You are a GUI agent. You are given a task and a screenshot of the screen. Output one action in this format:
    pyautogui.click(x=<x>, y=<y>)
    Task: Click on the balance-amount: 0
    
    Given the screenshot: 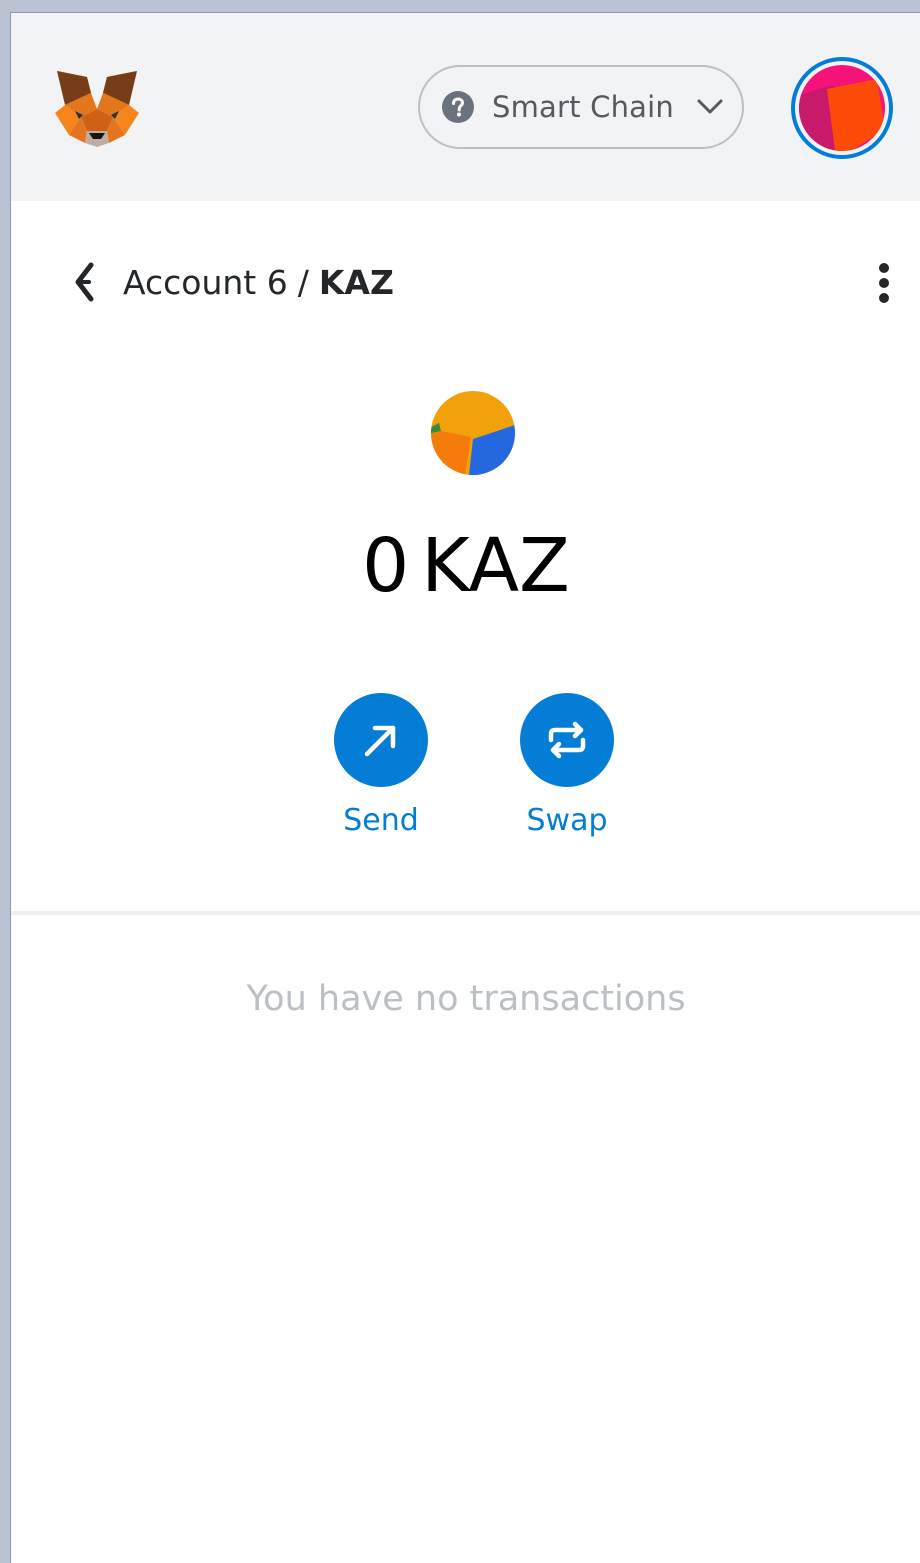 What is the action you would take?
    pyautogui.click(x=386, y=566)
    